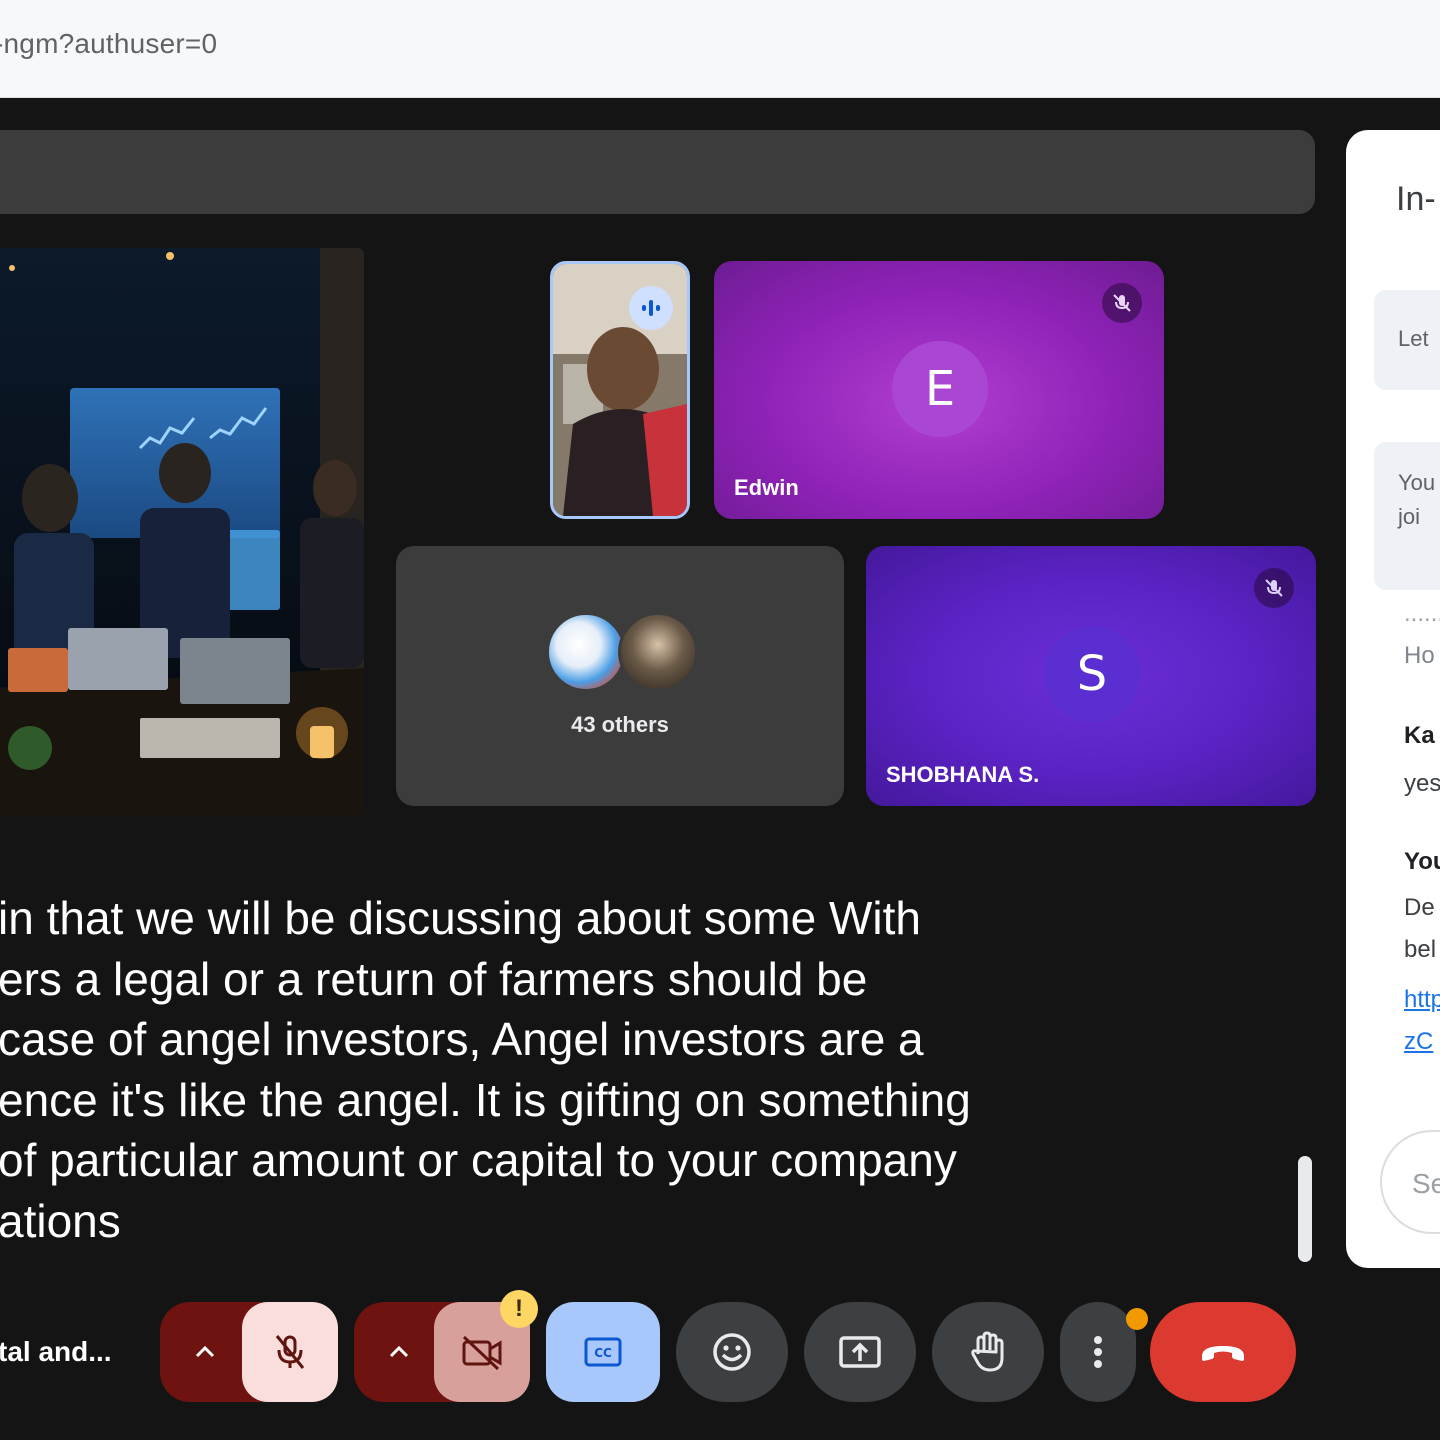 This screenshot has height=1440, width=1440. I want to click on captions-button: CC, so click(603, 1352).